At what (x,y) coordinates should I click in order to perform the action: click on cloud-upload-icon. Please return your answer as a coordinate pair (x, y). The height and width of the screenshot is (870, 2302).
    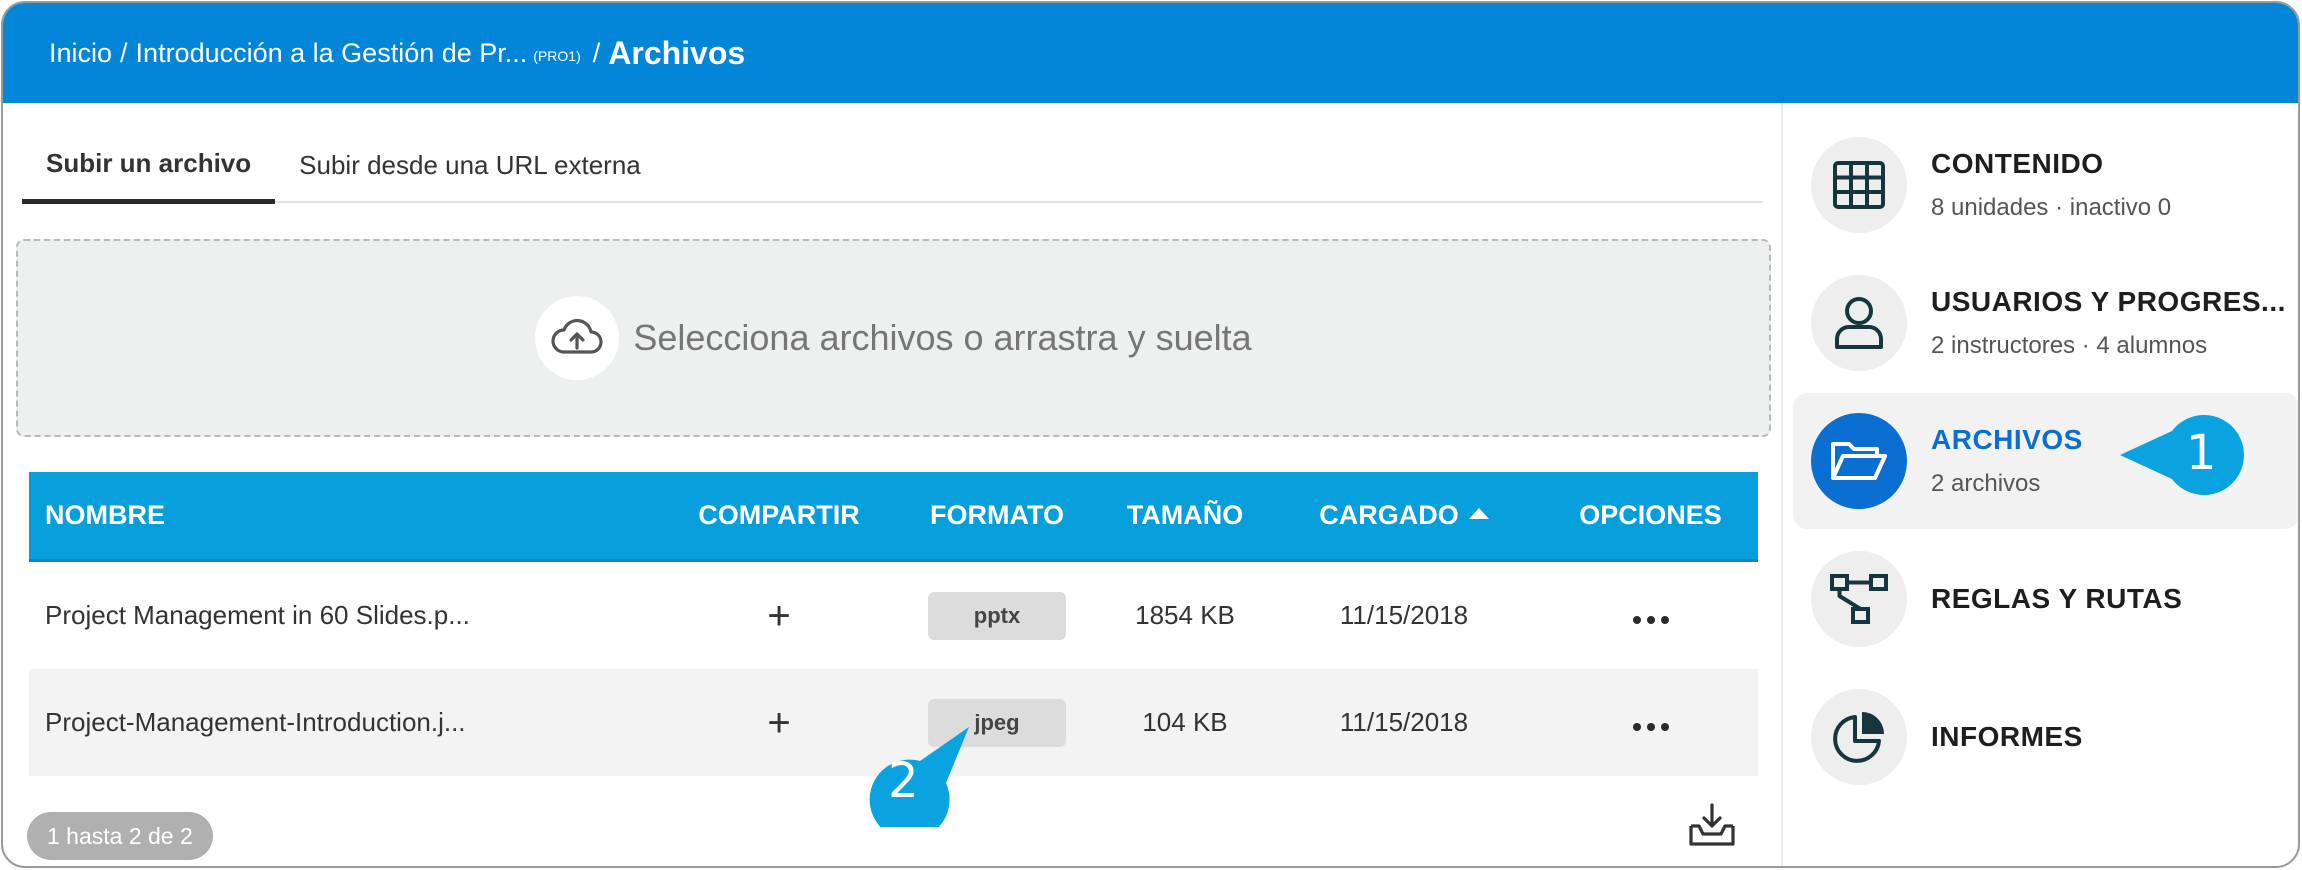
    Looking at the image, I should click on (577, 338).